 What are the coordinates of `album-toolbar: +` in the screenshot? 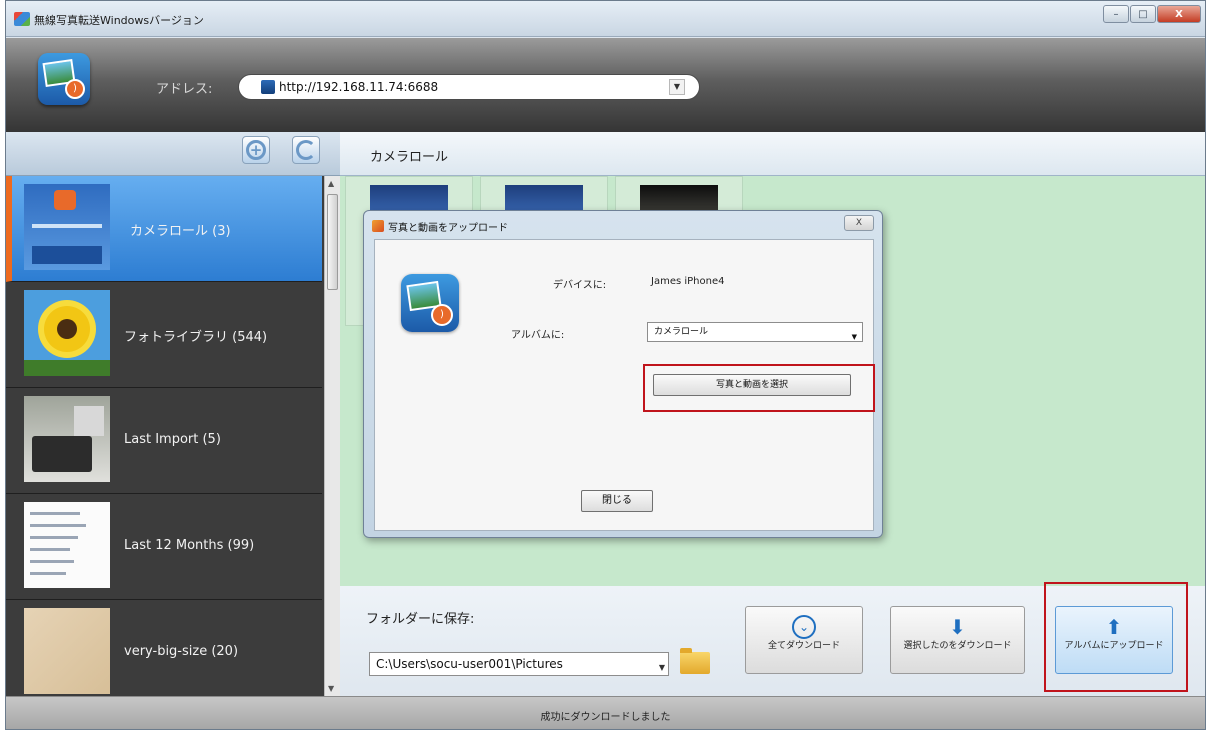 It's located at (173, 154).